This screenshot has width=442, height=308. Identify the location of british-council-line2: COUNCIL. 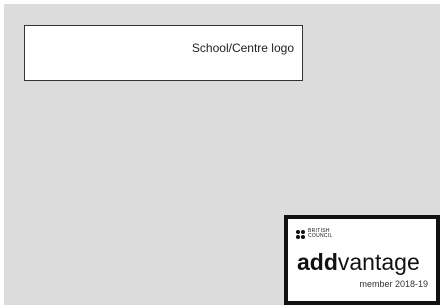
(320, 236).